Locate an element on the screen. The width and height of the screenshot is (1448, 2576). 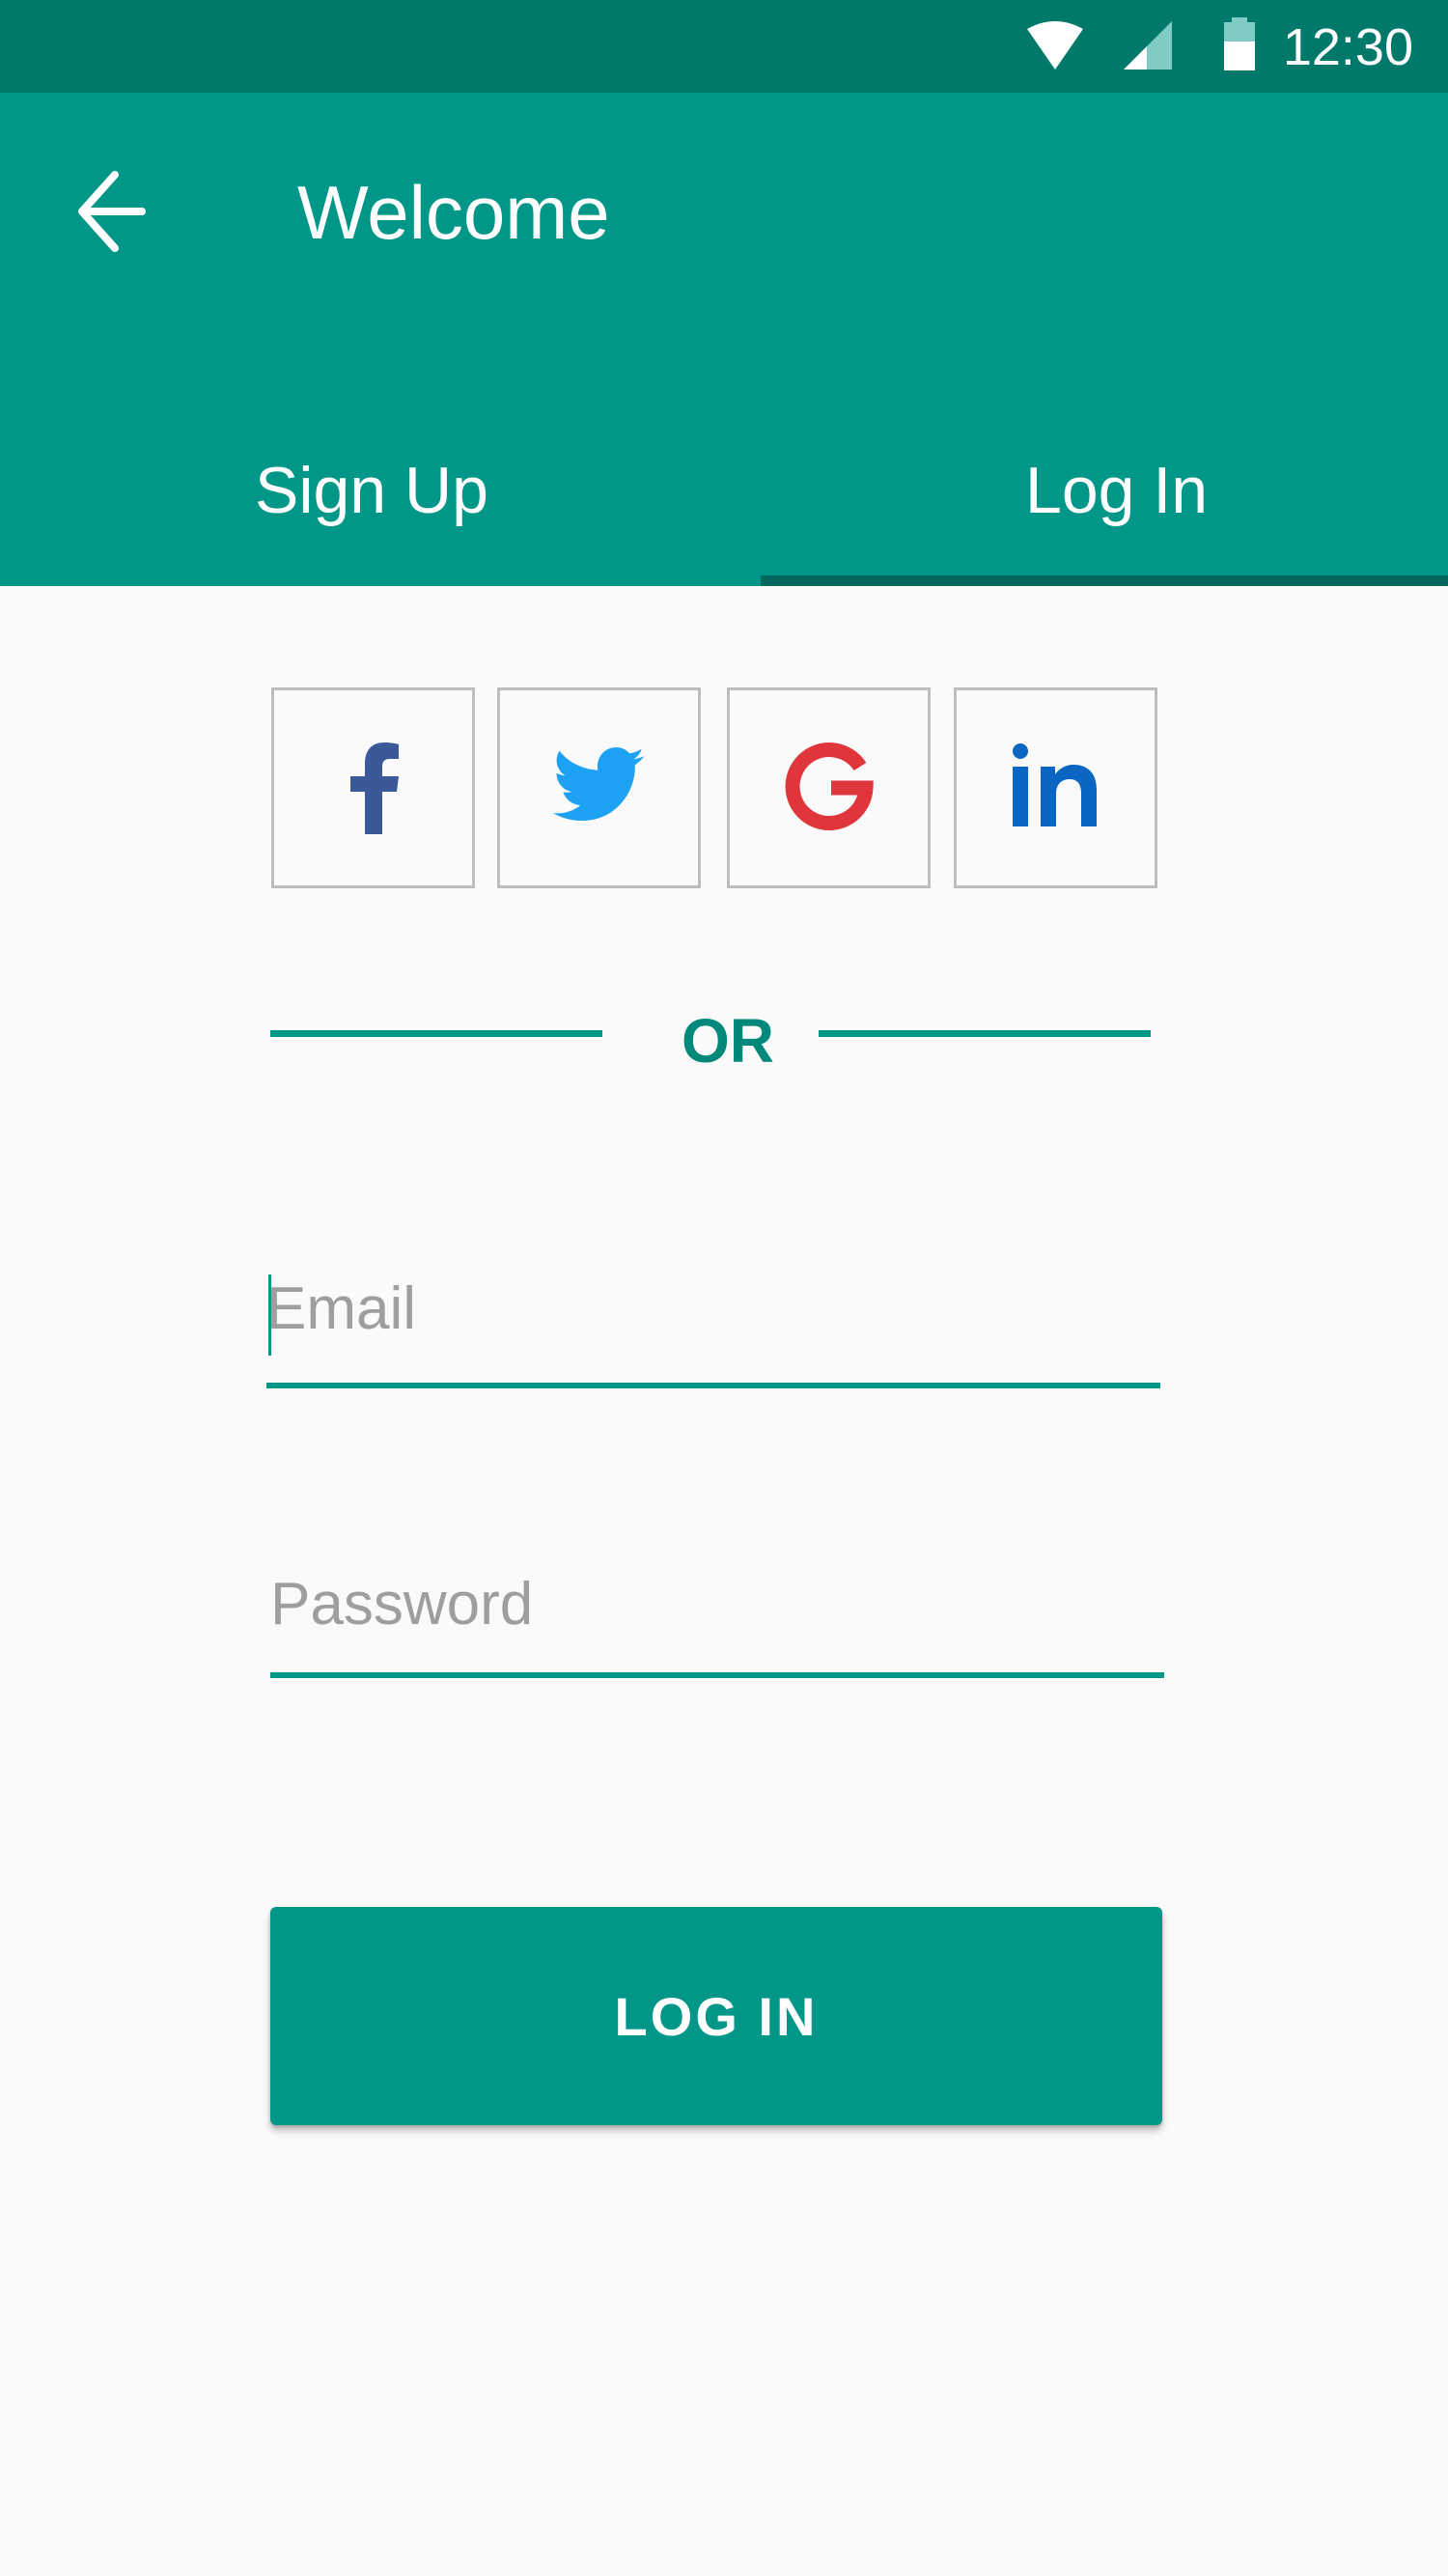
password-underline is located at coordinates (717, 1675).